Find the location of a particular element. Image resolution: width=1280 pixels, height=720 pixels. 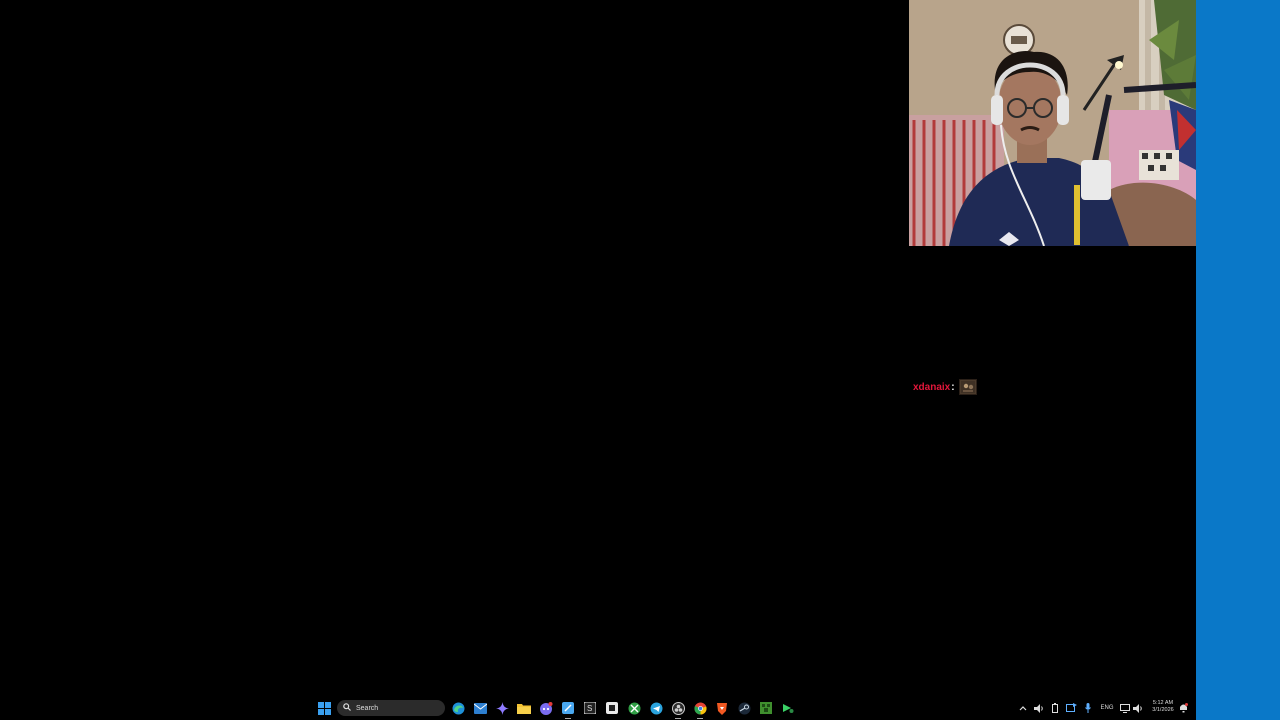

side-panel-strip is located at coordinates (1238, 360).